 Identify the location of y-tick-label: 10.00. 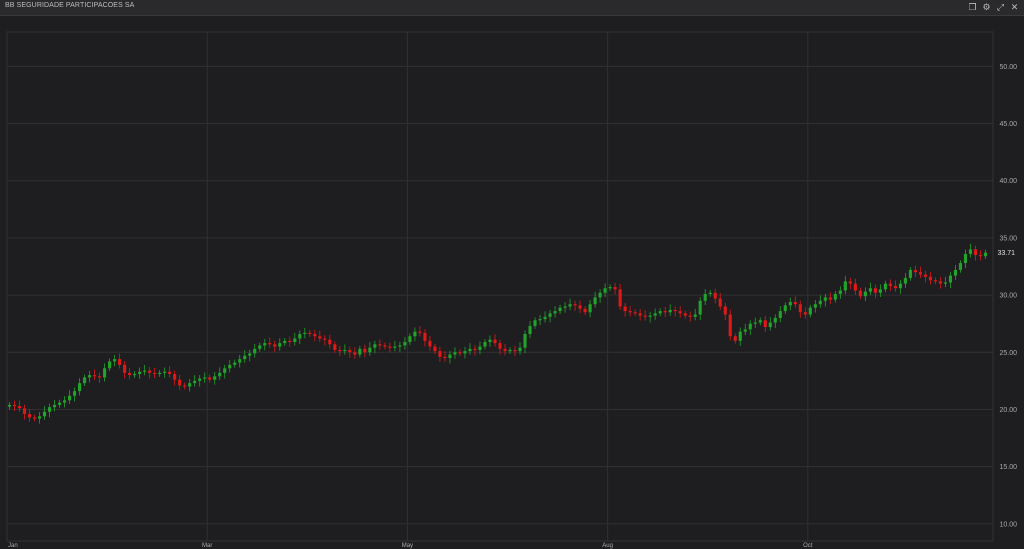
(1008, 524).